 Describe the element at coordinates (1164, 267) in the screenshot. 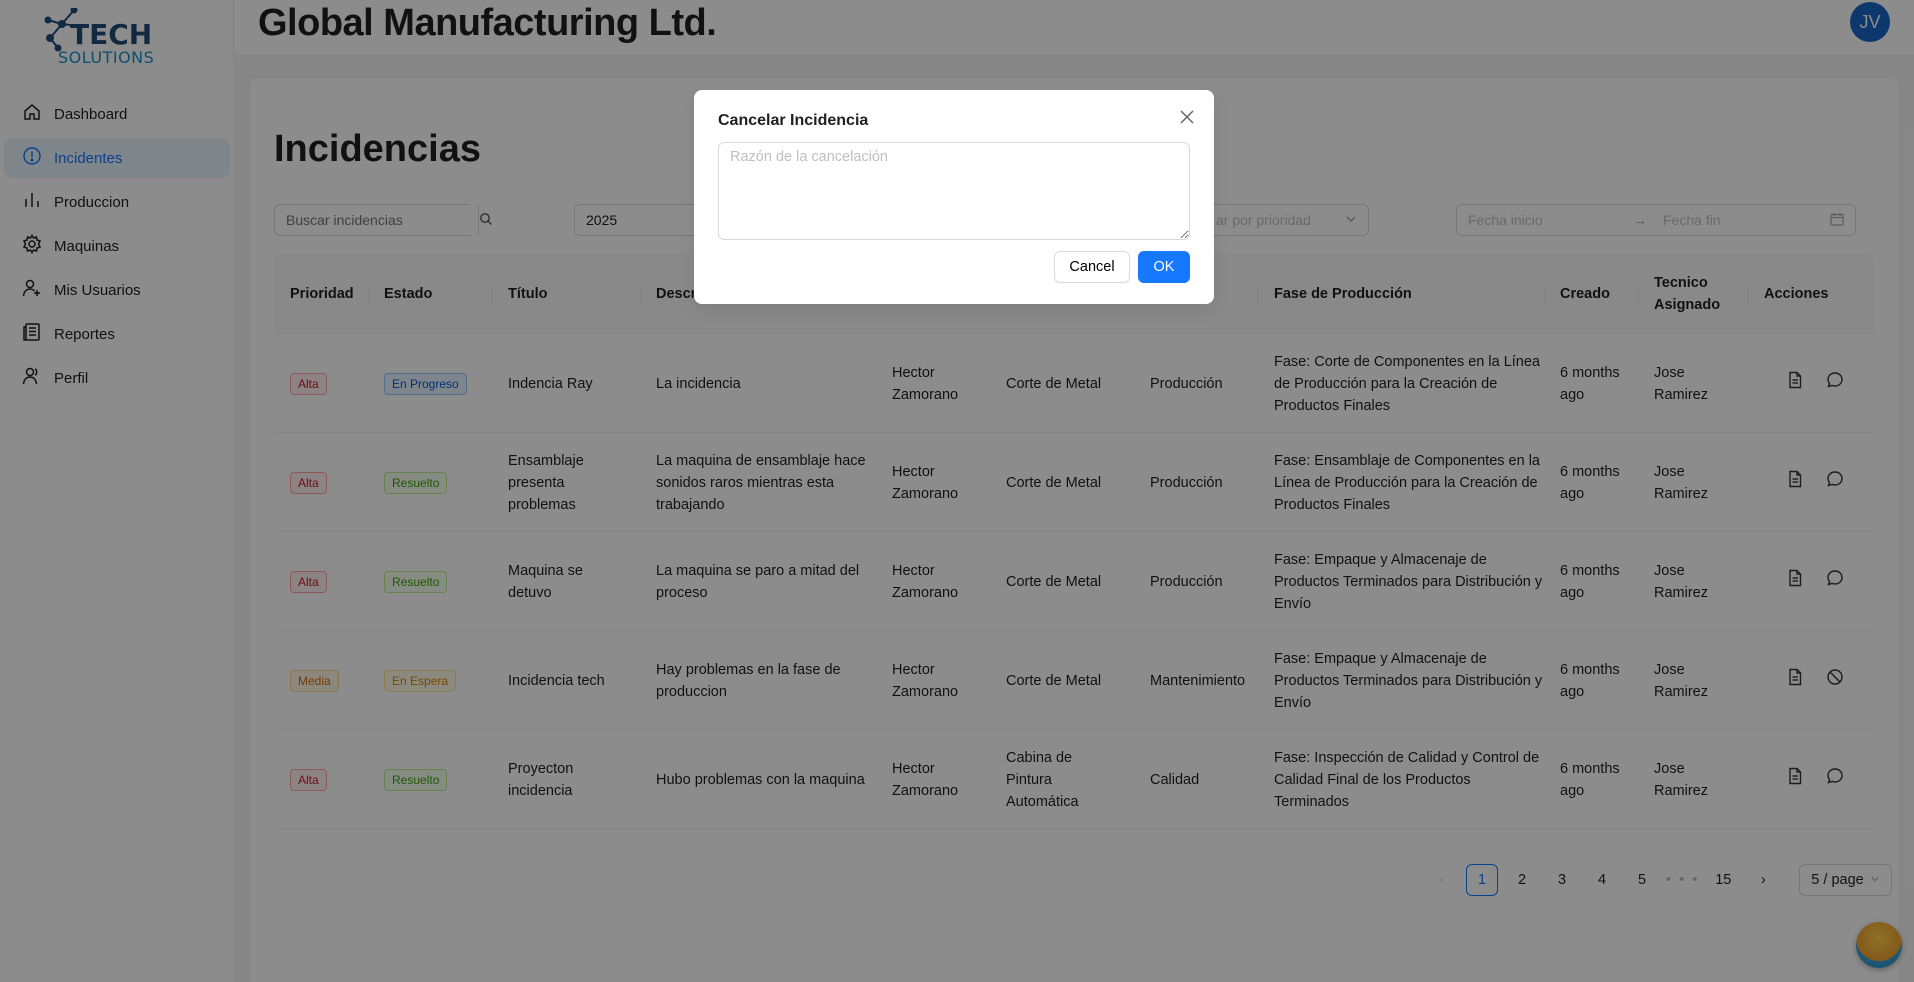

I see `ok-button: OK` at that location.